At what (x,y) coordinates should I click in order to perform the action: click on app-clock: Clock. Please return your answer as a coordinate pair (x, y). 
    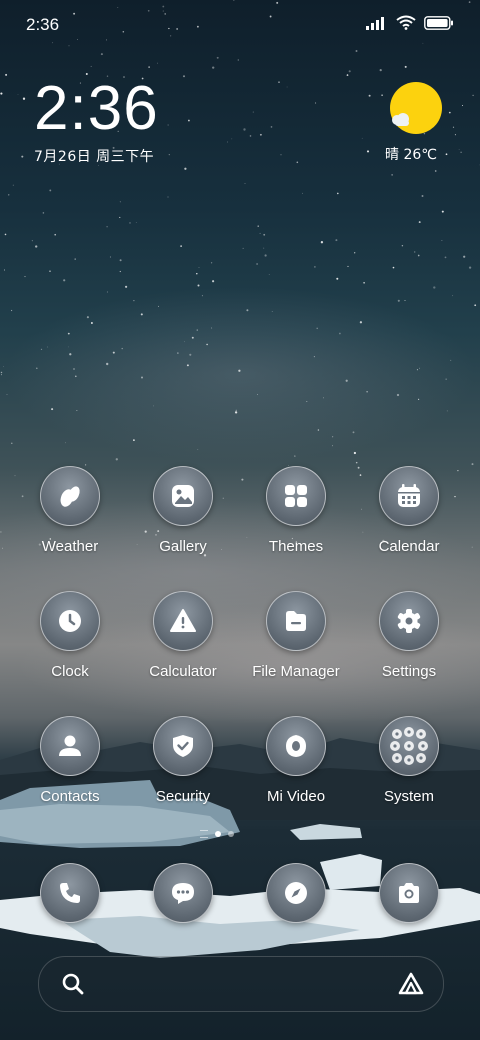
    Looking at the image, I should click on (70, 635).